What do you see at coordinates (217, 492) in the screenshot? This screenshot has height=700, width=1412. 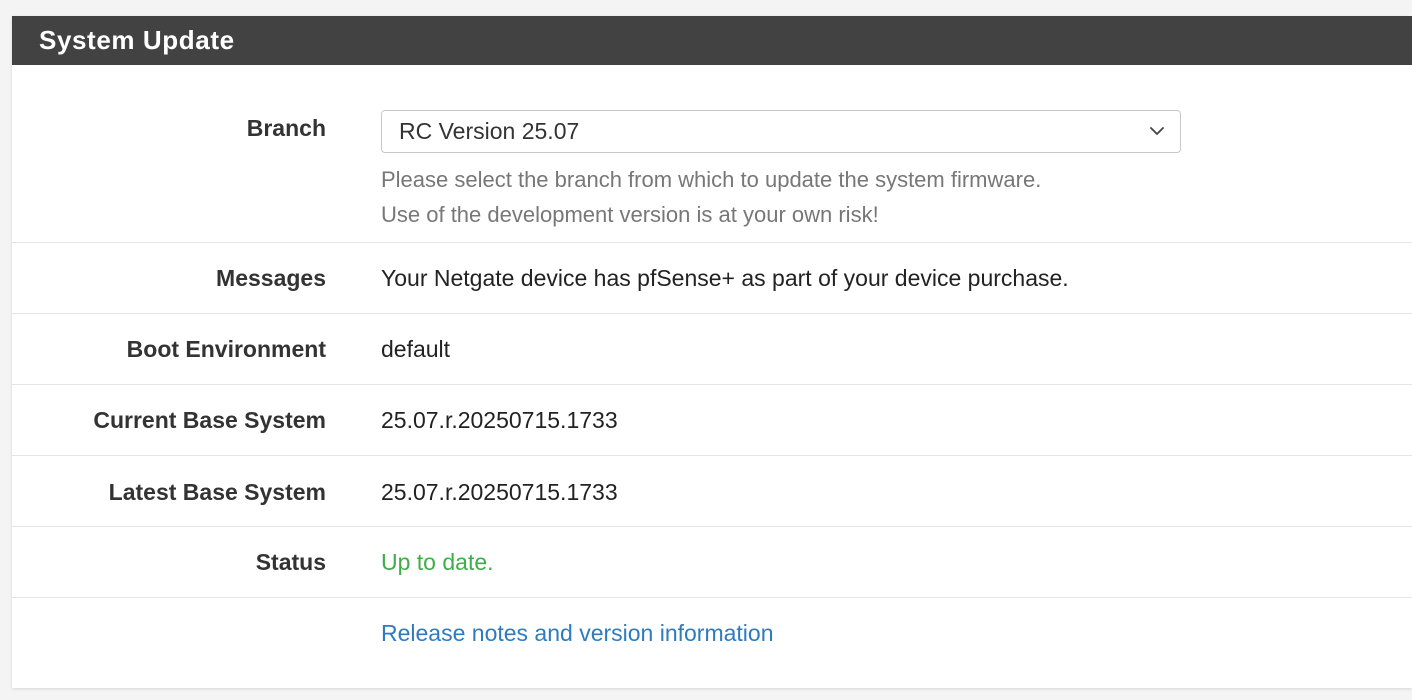 I see `latest-base-system-label: Latest Base System` at bounding box center [217, 492].